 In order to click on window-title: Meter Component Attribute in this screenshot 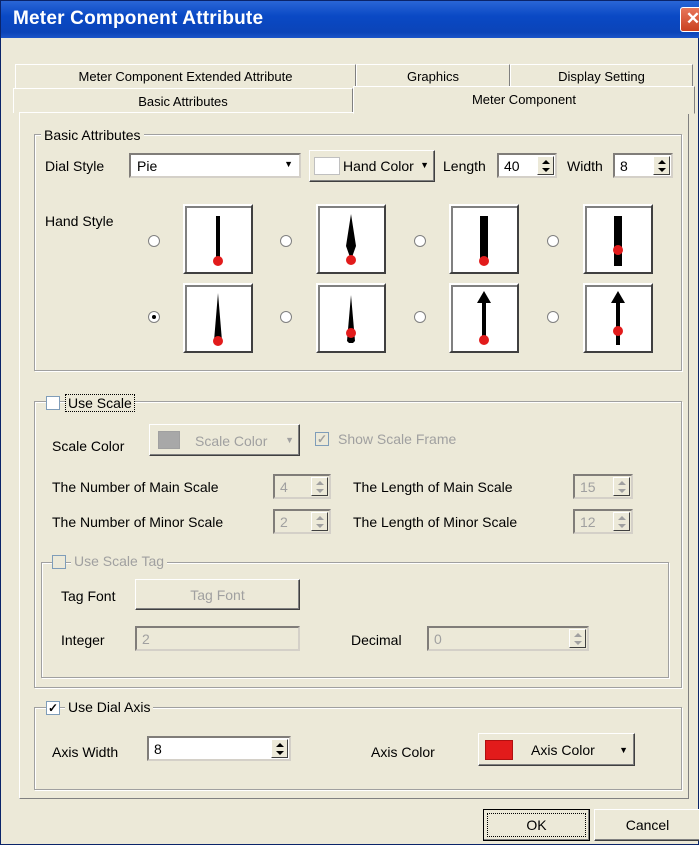, I will do `click(138, 18)`.